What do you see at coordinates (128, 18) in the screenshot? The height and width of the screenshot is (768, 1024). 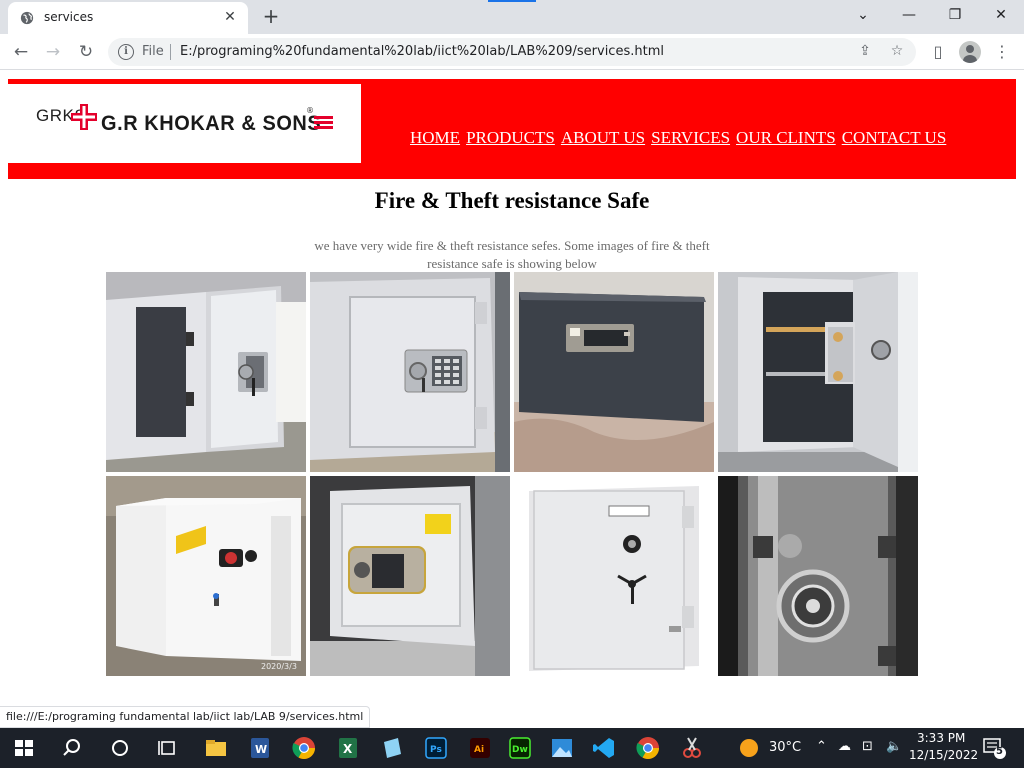 I see `browser-tab: services ✕` at bounding box center [128, 18].